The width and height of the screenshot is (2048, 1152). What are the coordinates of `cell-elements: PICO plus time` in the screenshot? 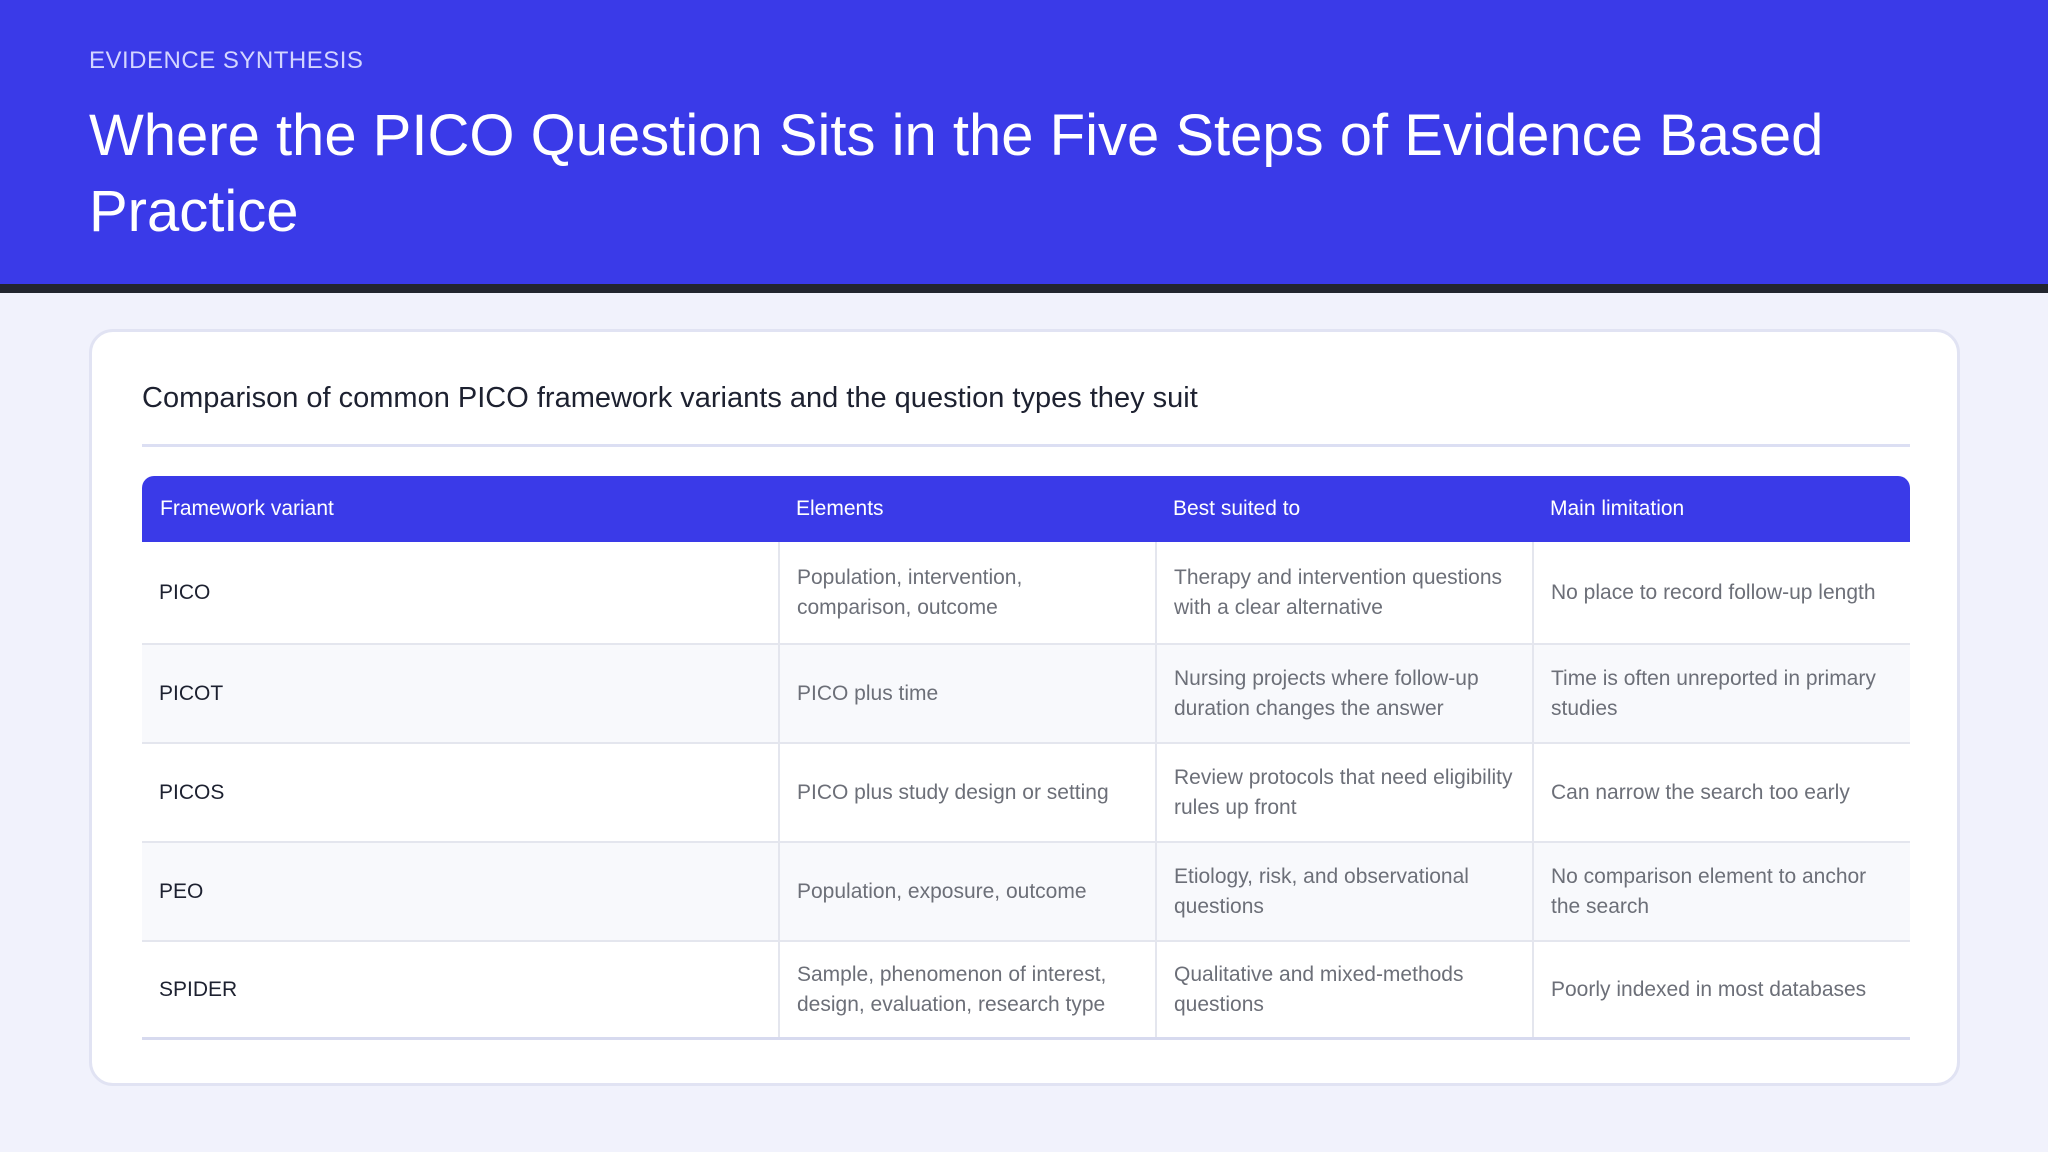 It's located at (966, 693).